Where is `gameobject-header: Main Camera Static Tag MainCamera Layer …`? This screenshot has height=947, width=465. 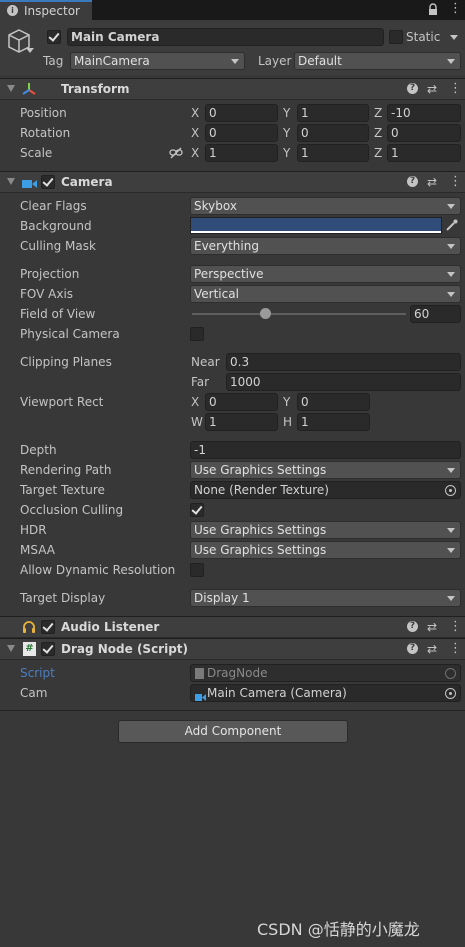 gameobject-header: Main Camera Static Tag MainCamera Layer … is located at coordinates (232, 47).